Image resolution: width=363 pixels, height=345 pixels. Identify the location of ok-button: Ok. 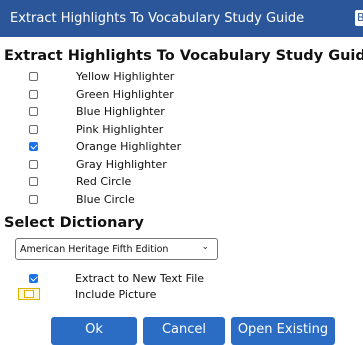
(94, 331).